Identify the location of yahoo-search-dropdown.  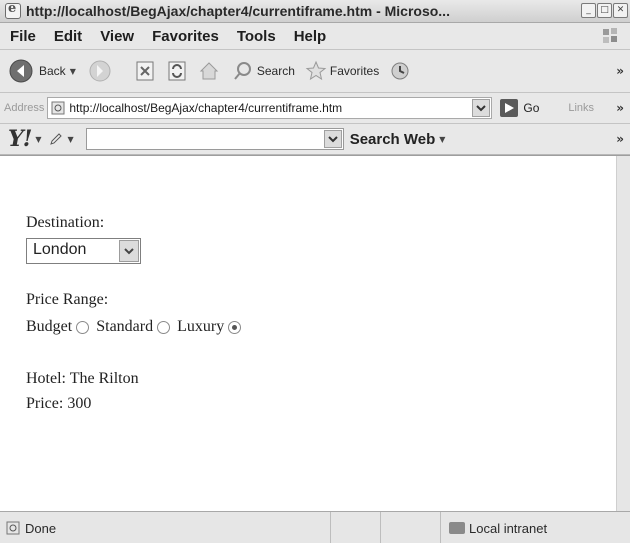
(332, 139).